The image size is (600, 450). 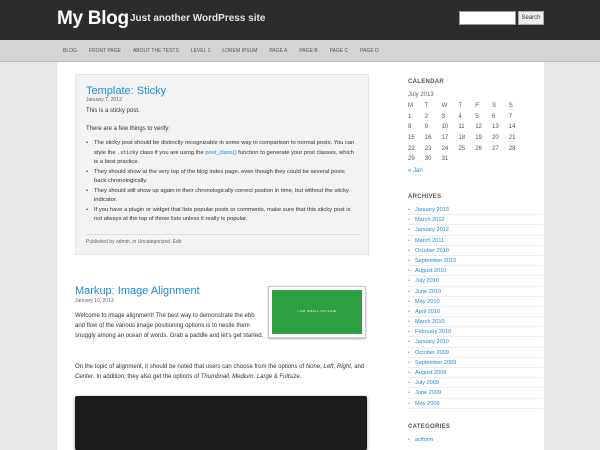 What do you see at coordinates (426, 127) in the screenshot?
I see `calendar-day: 9` at bounding box center [426, 127].